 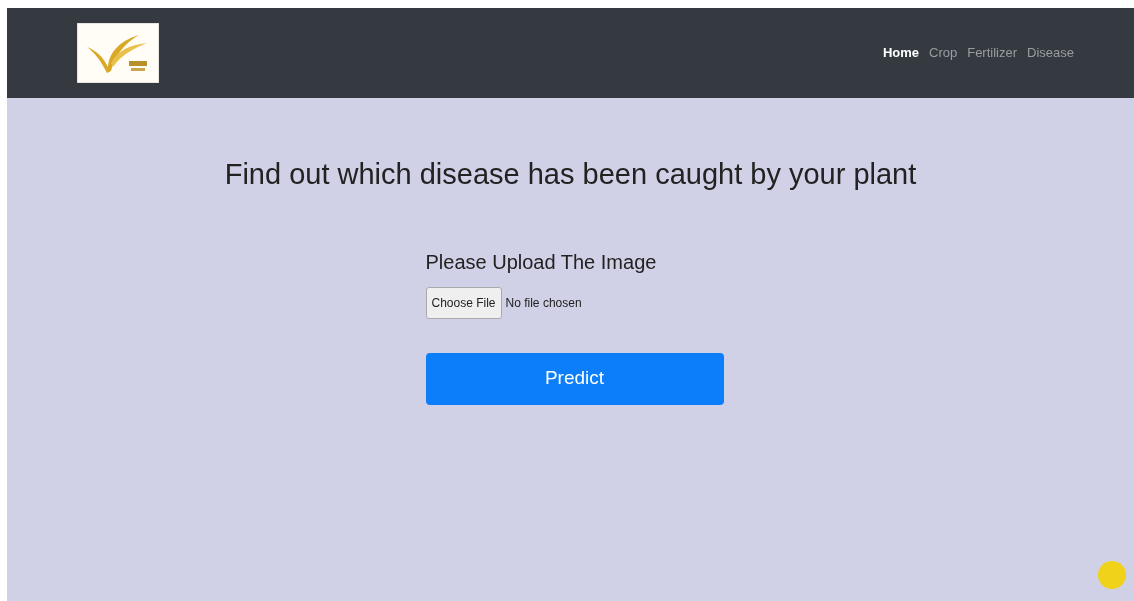 I want to click on nav-link: Home, so click(x=900, y=53).